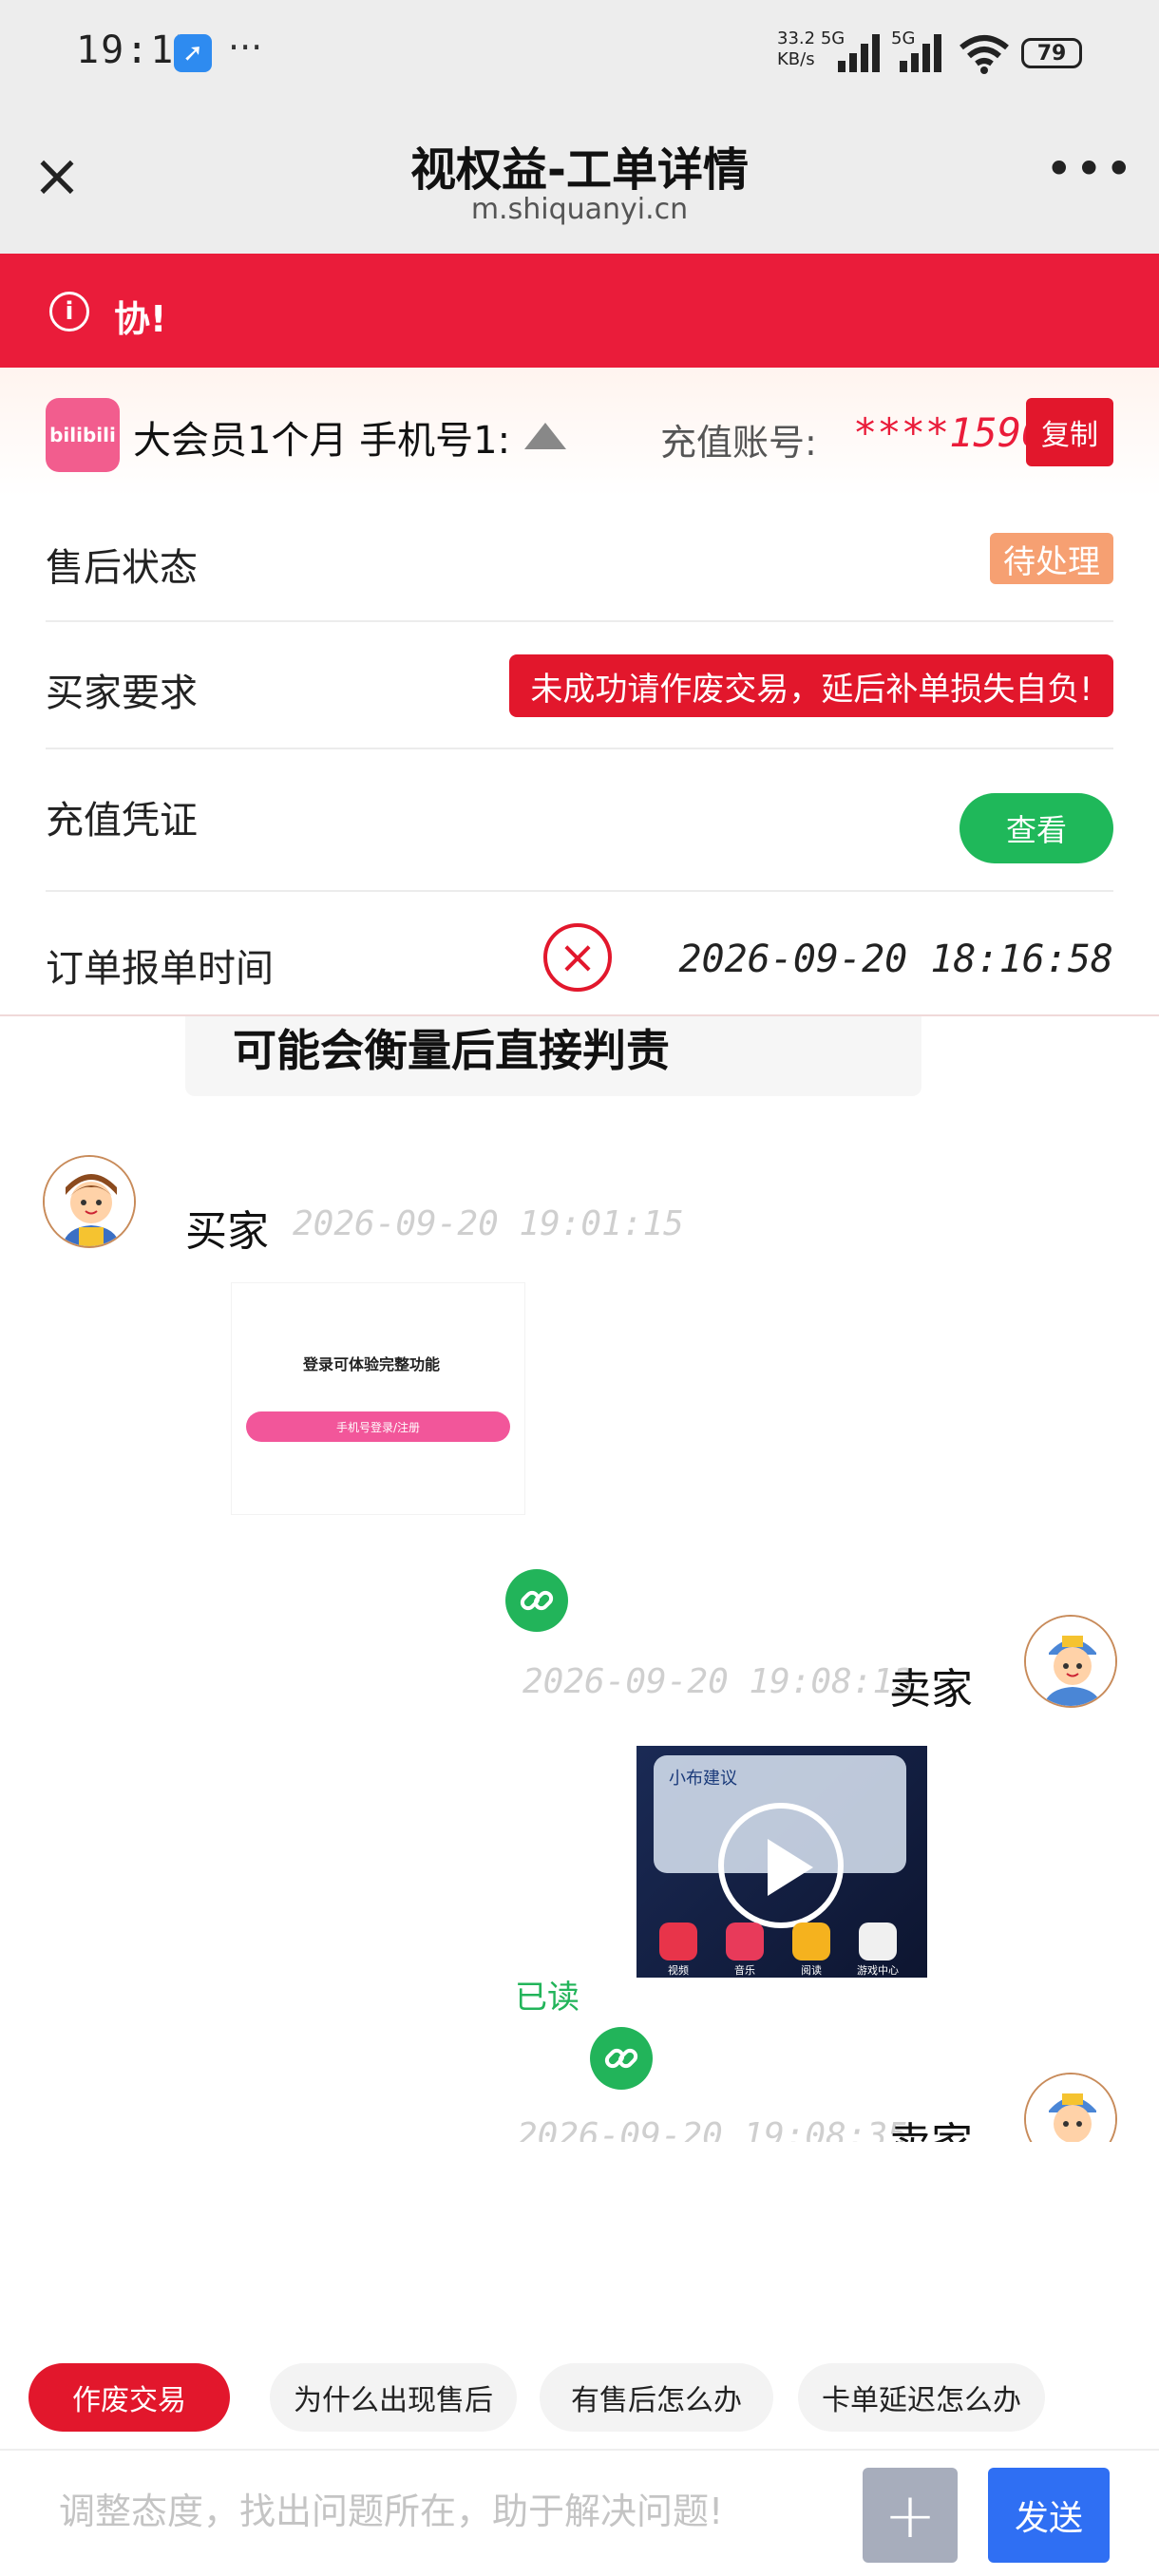 This screenshot has height=2576, width=1159. I want to click on chat-bubble: 可能会衡量后直接判责, so click(553, 1056).